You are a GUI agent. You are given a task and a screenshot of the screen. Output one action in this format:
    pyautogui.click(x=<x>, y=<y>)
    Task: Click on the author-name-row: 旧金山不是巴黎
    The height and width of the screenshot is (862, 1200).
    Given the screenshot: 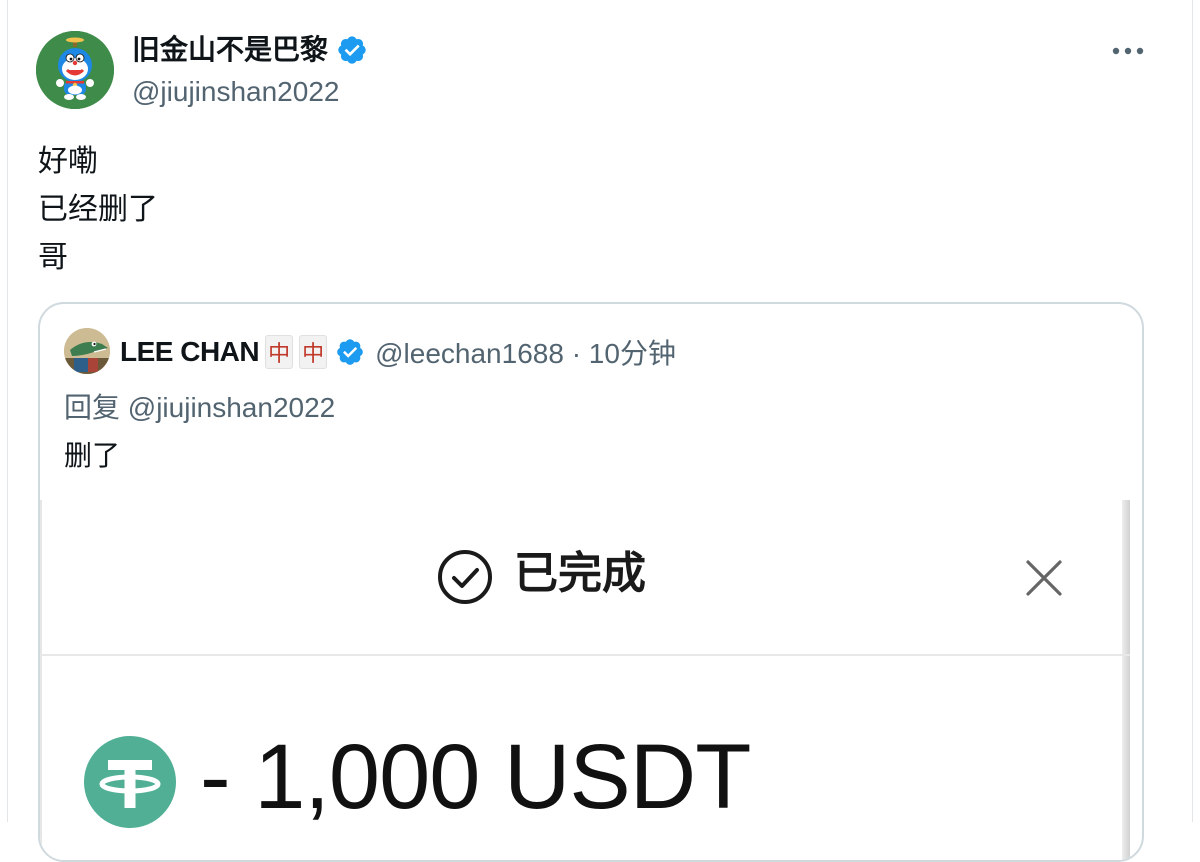 What is the action you would take?
    pyautogui.click(x=250, y=50)
    